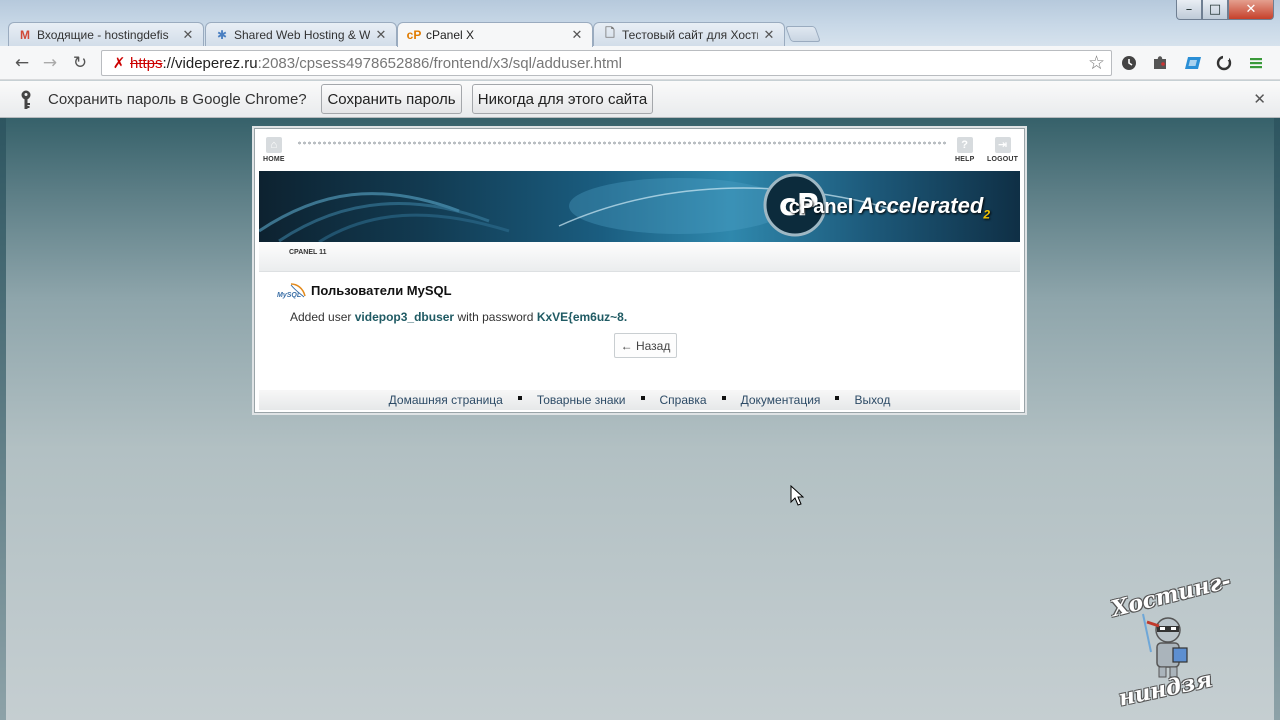 The height and width of the screenshot is (720, 1280). I want to click on gmail-icon: M, so click(25, 34).